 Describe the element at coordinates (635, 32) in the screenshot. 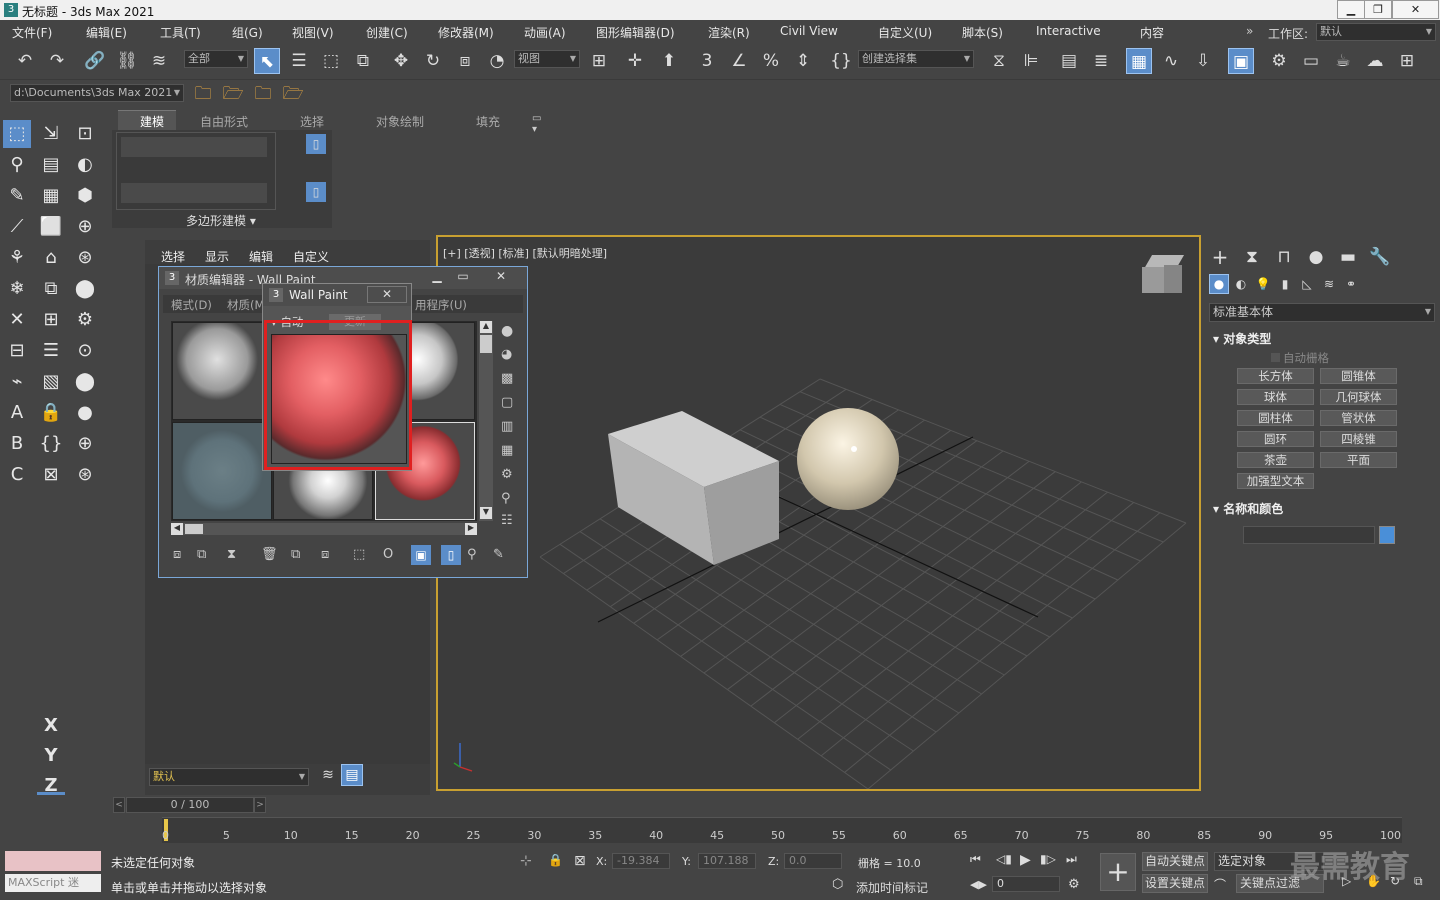

I see `menu-8: 图形编辑器(D)` at that location.